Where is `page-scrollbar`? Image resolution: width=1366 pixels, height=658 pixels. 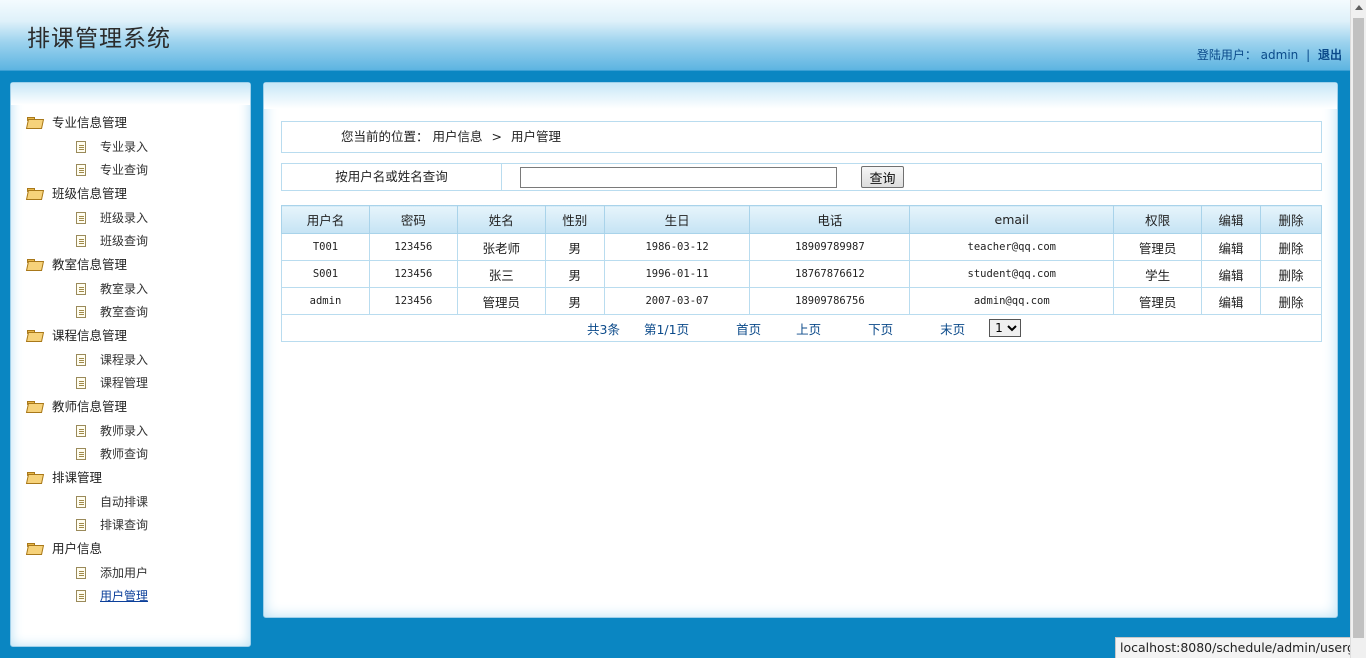
page-scrollbar is located at coordinates (1358, 329).